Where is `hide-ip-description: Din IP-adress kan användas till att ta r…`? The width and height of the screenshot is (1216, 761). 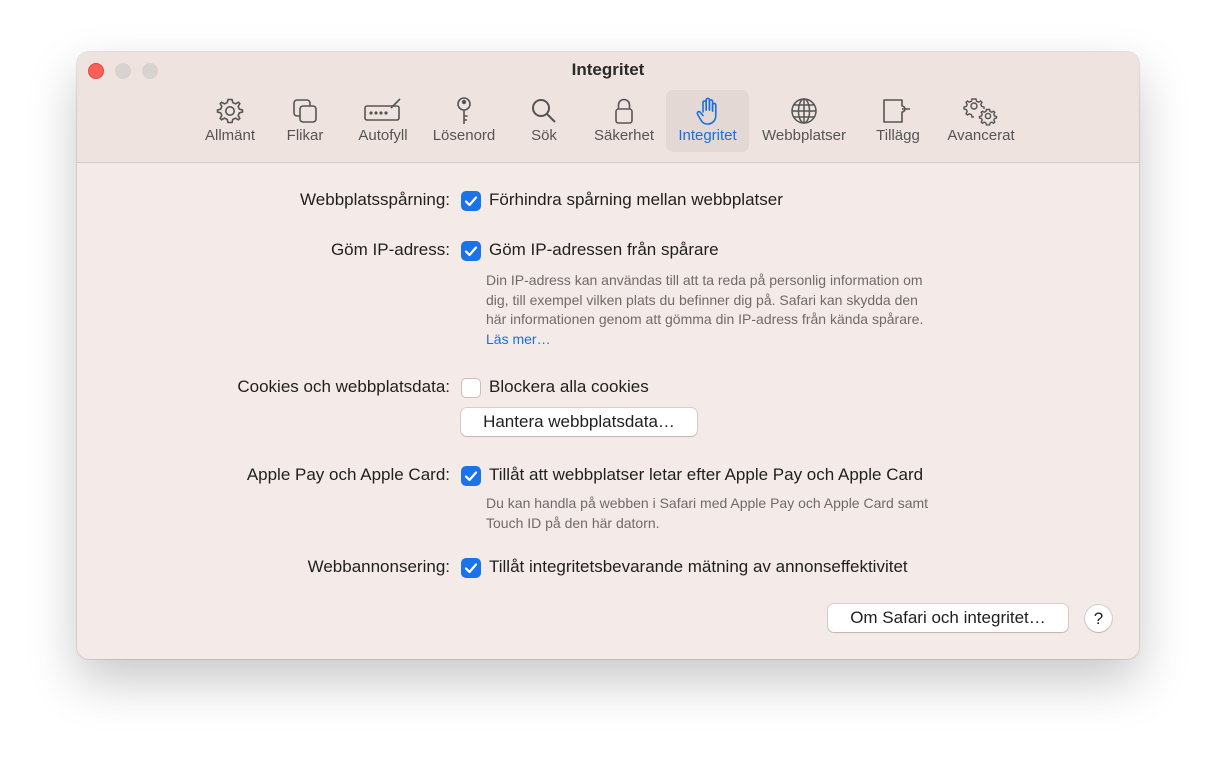 hide-ip-description: Din IP-adress kan användas till att ta r… is located at coordinates (766, 310).